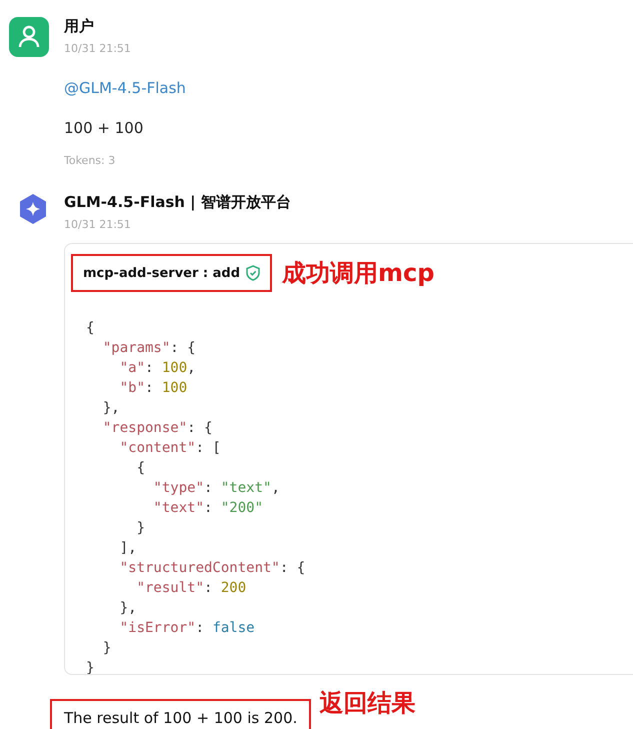 The image size is (633, 729). I want to click on mention-link: @GLM-4.5-Flash, so click(348, 88).